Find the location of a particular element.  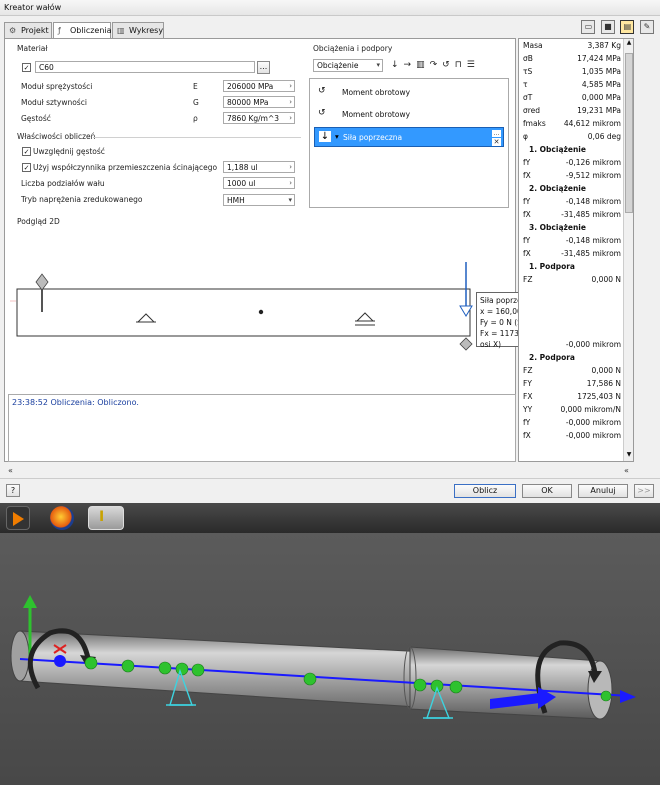

results-row: fX -9,512 mikrom is located at coordinates (570, 175).